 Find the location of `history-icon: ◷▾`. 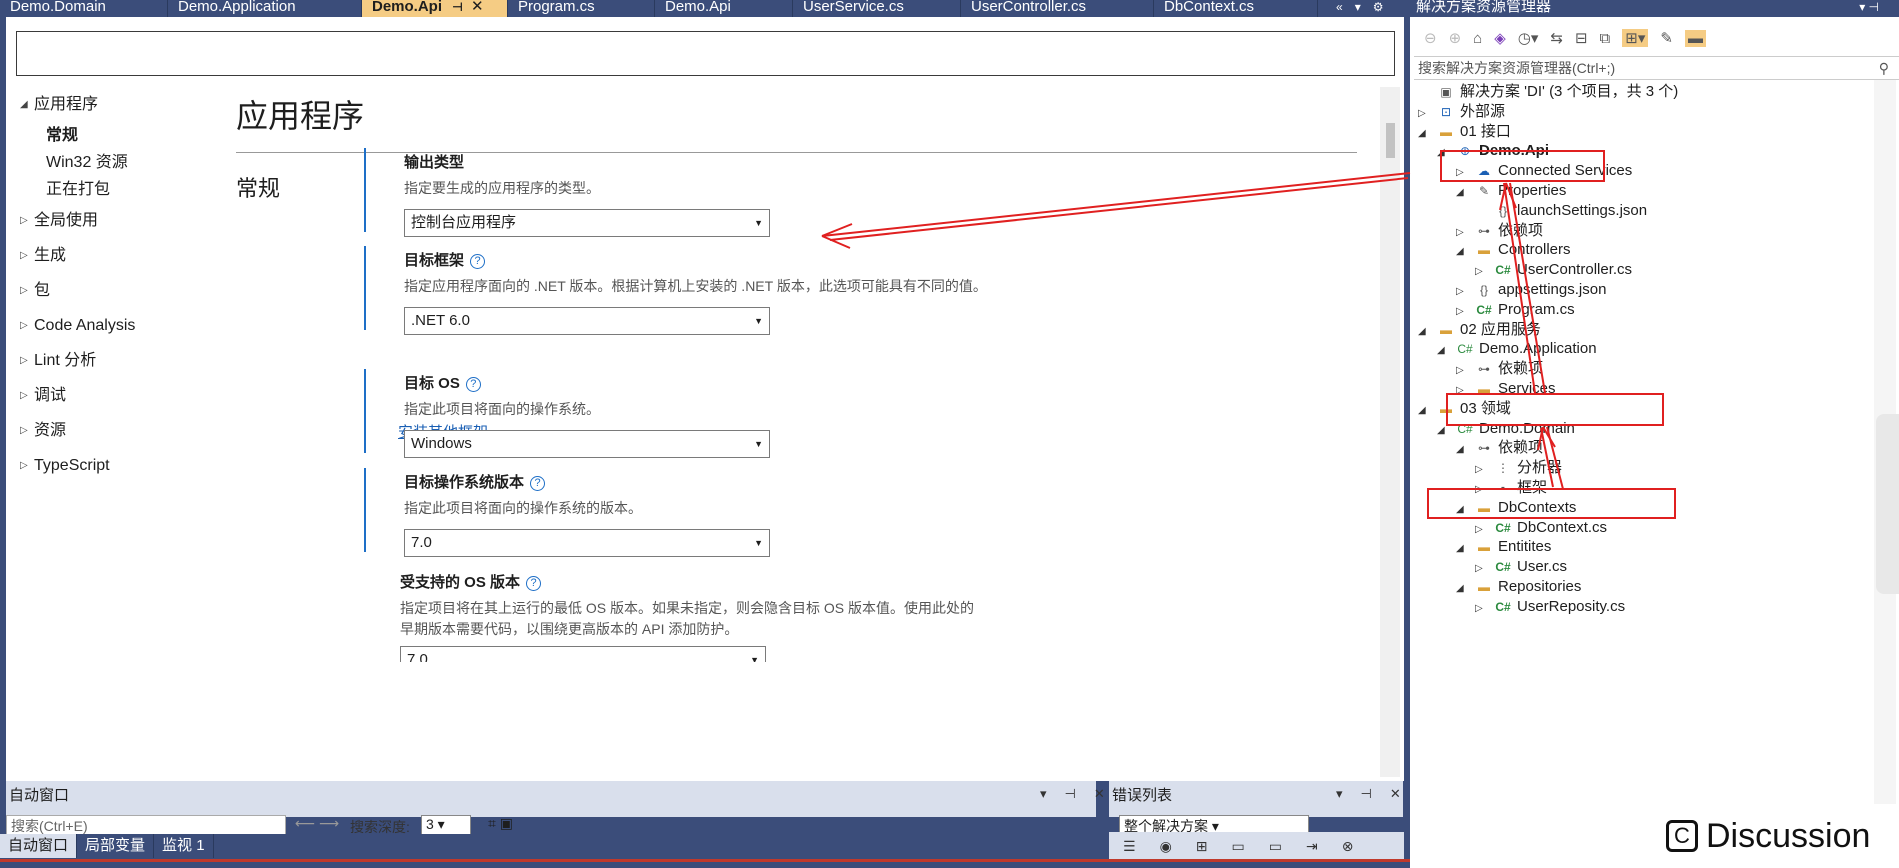

history-icon: ◷▾ is located at coordinates (1528, 38).